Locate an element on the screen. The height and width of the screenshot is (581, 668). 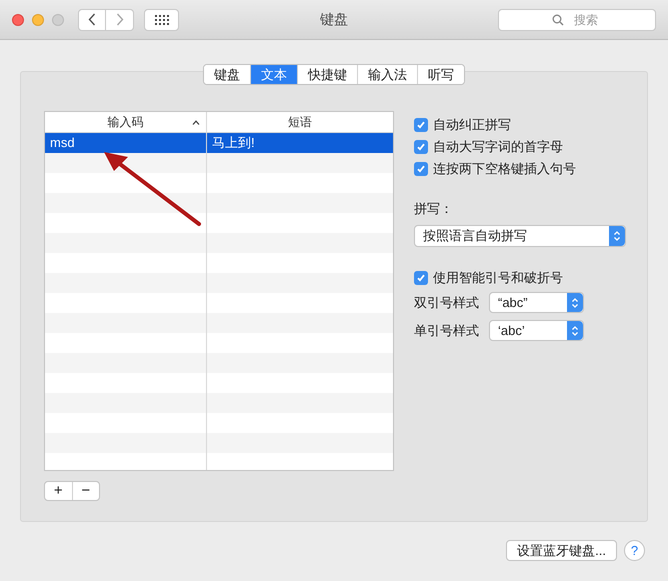
quote-style-label: 单引号样式 is located at coordinates (447, 331).